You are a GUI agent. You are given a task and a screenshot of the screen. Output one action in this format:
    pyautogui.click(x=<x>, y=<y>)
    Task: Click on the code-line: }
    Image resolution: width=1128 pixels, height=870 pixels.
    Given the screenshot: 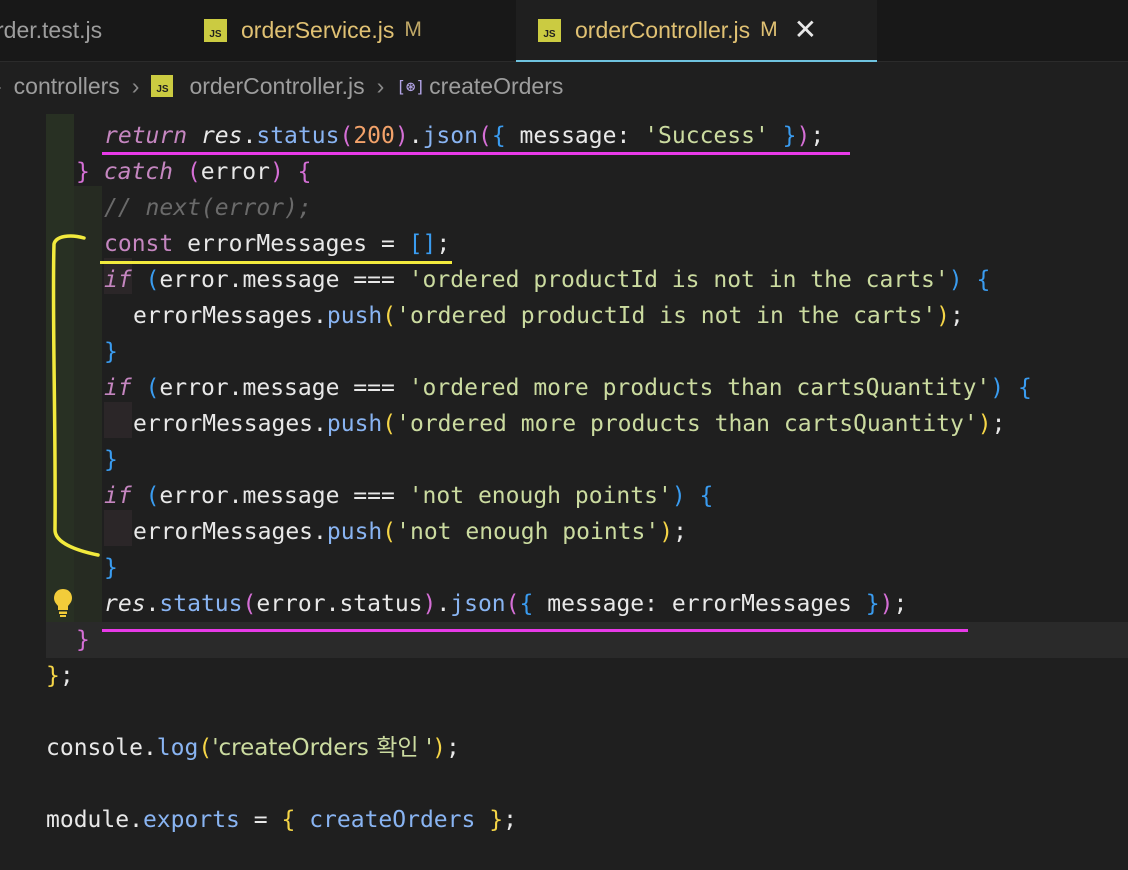 What is the action you would take?
    pyautogui.click(x=83, y=640)
    